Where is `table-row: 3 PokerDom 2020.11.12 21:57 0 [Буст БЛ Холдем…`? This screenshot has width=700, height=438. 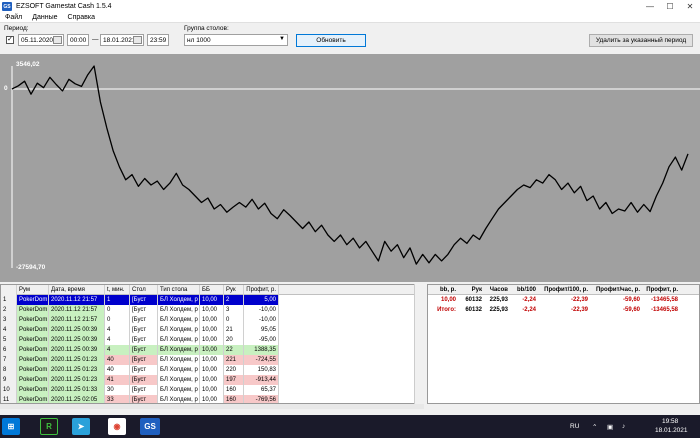 table-row: 3 PokerDom 2020.11.12 21:57 0 [Буст БЛ Холдем… is located at coordinates (212, 320).